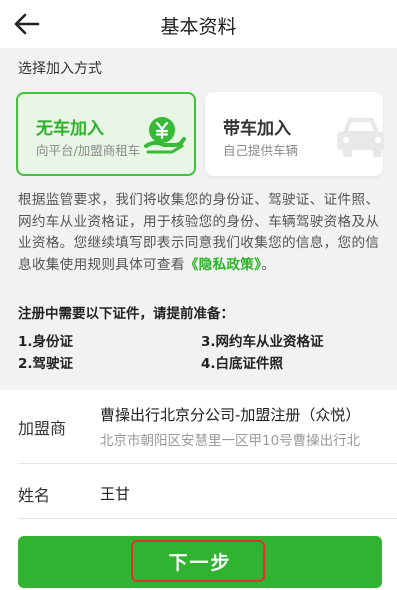 The width and height of the screenshot is (397, 590). I want to click on franchise-address: 北京市朝阳区安慧里一区甲10号曹操出行北, so click(230, 441).